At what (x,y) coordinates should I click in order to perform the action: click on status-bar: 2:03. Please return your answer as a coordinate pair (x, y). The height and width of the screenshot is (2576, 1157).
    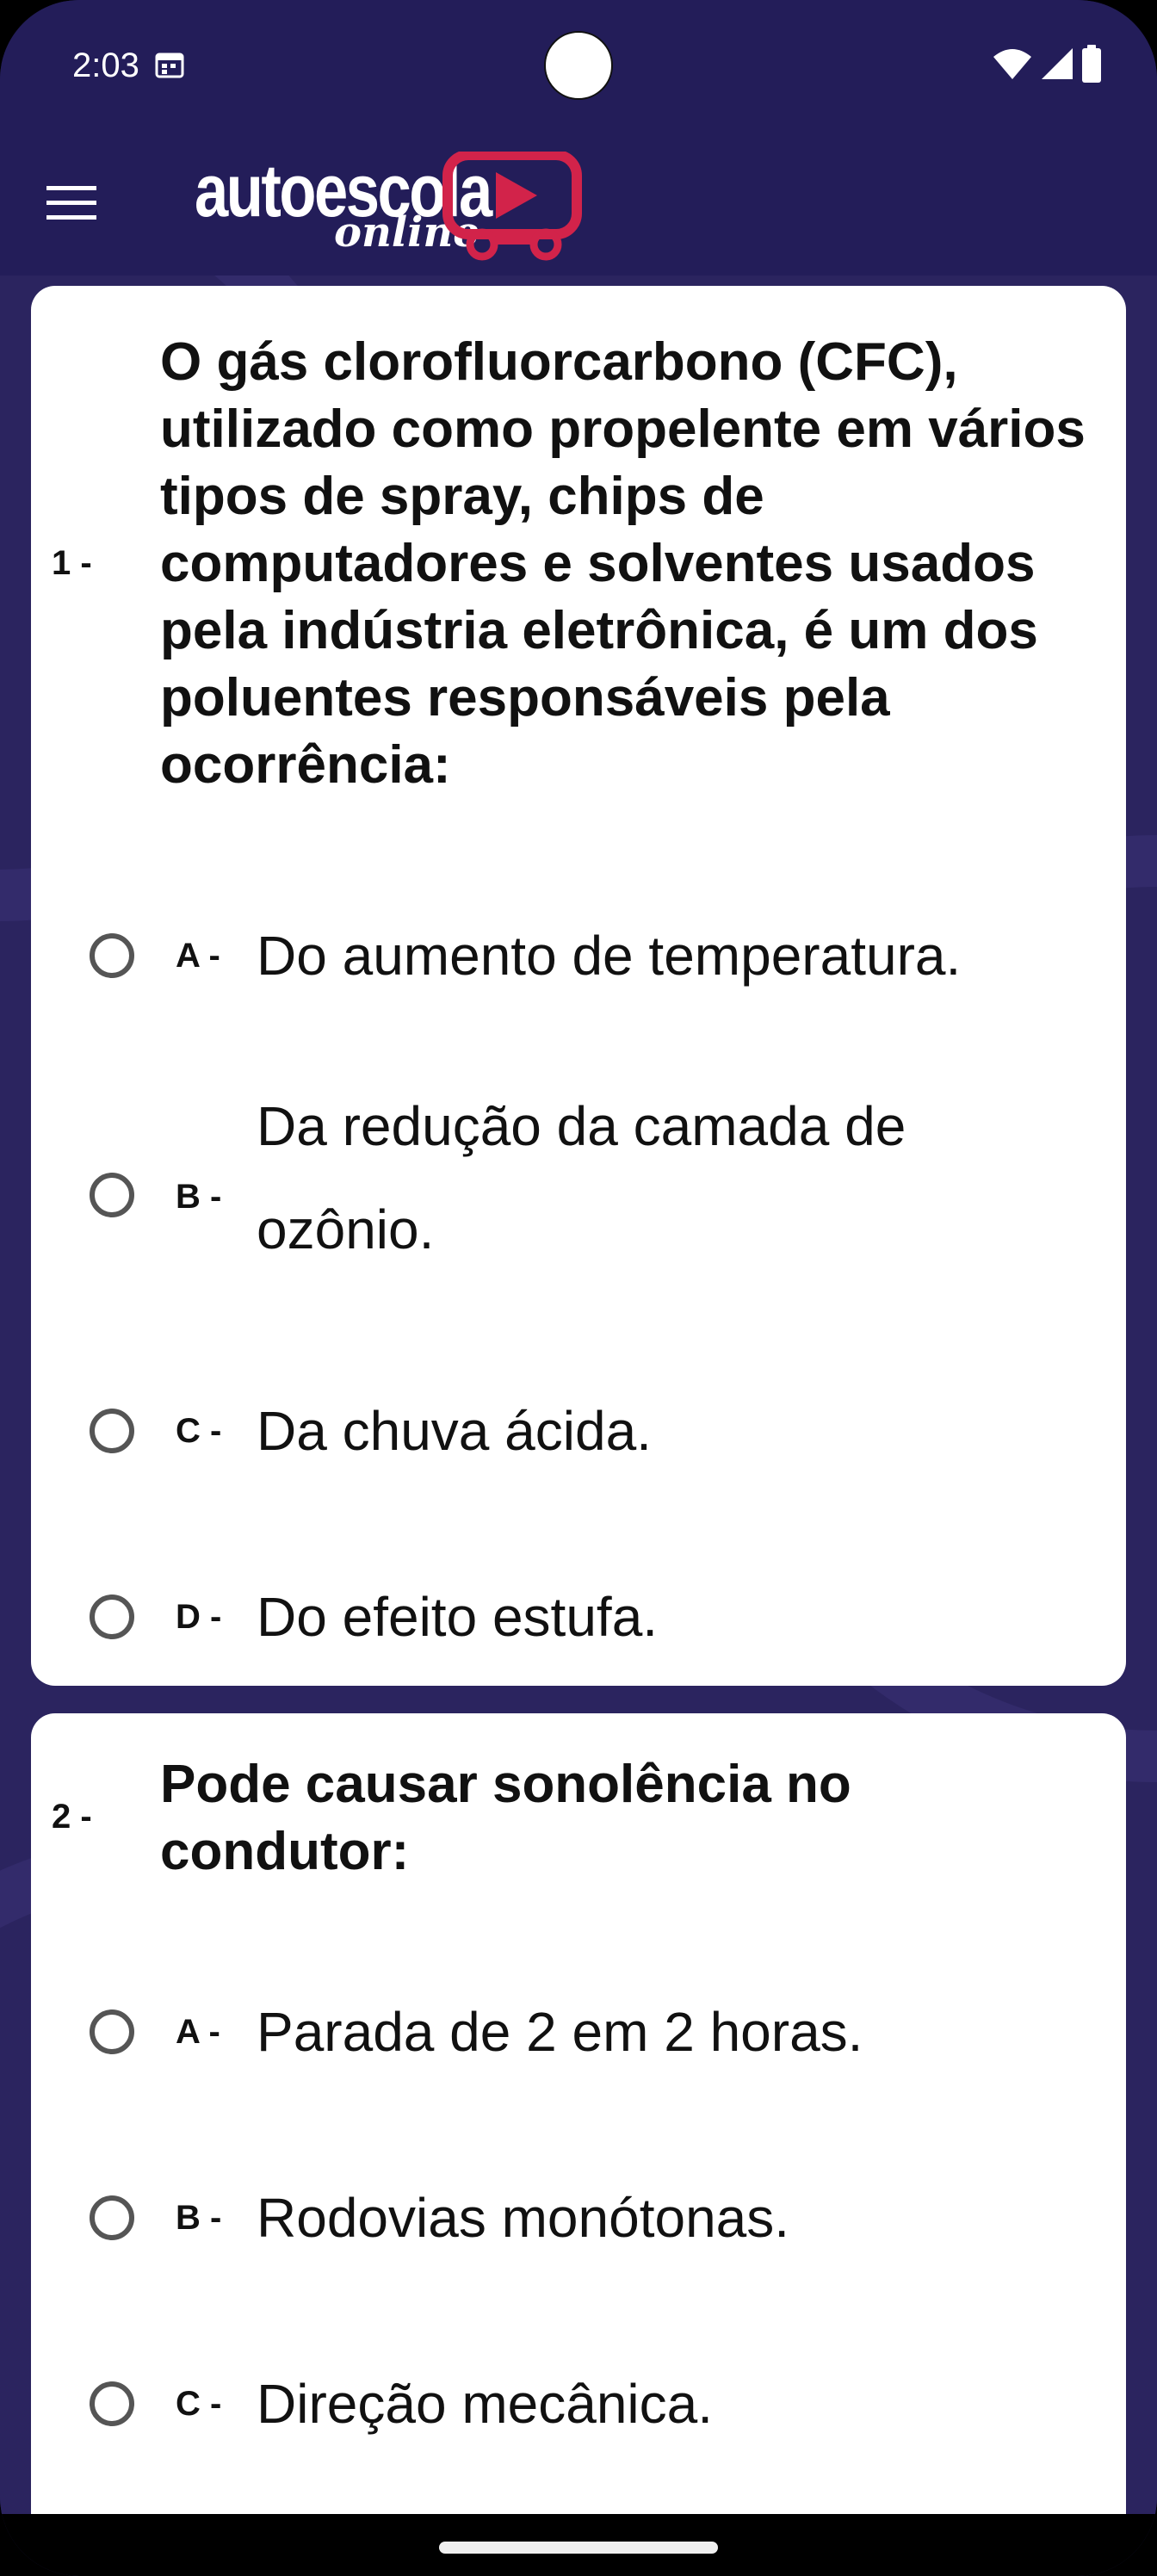
    Looking at the image, I should click on (579, 64).